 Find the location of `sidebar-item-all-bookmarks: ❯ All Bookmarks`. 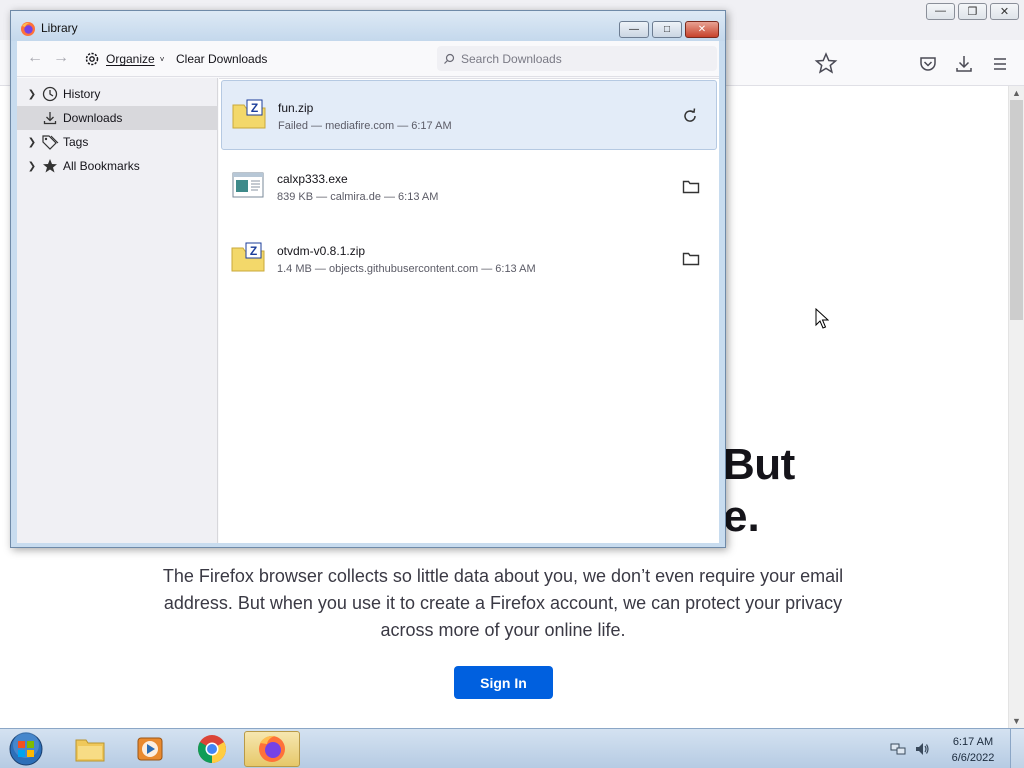

sidebar-item-all-bookmarks: ❯ All Bookmarks is located at coordinates (117, 166).